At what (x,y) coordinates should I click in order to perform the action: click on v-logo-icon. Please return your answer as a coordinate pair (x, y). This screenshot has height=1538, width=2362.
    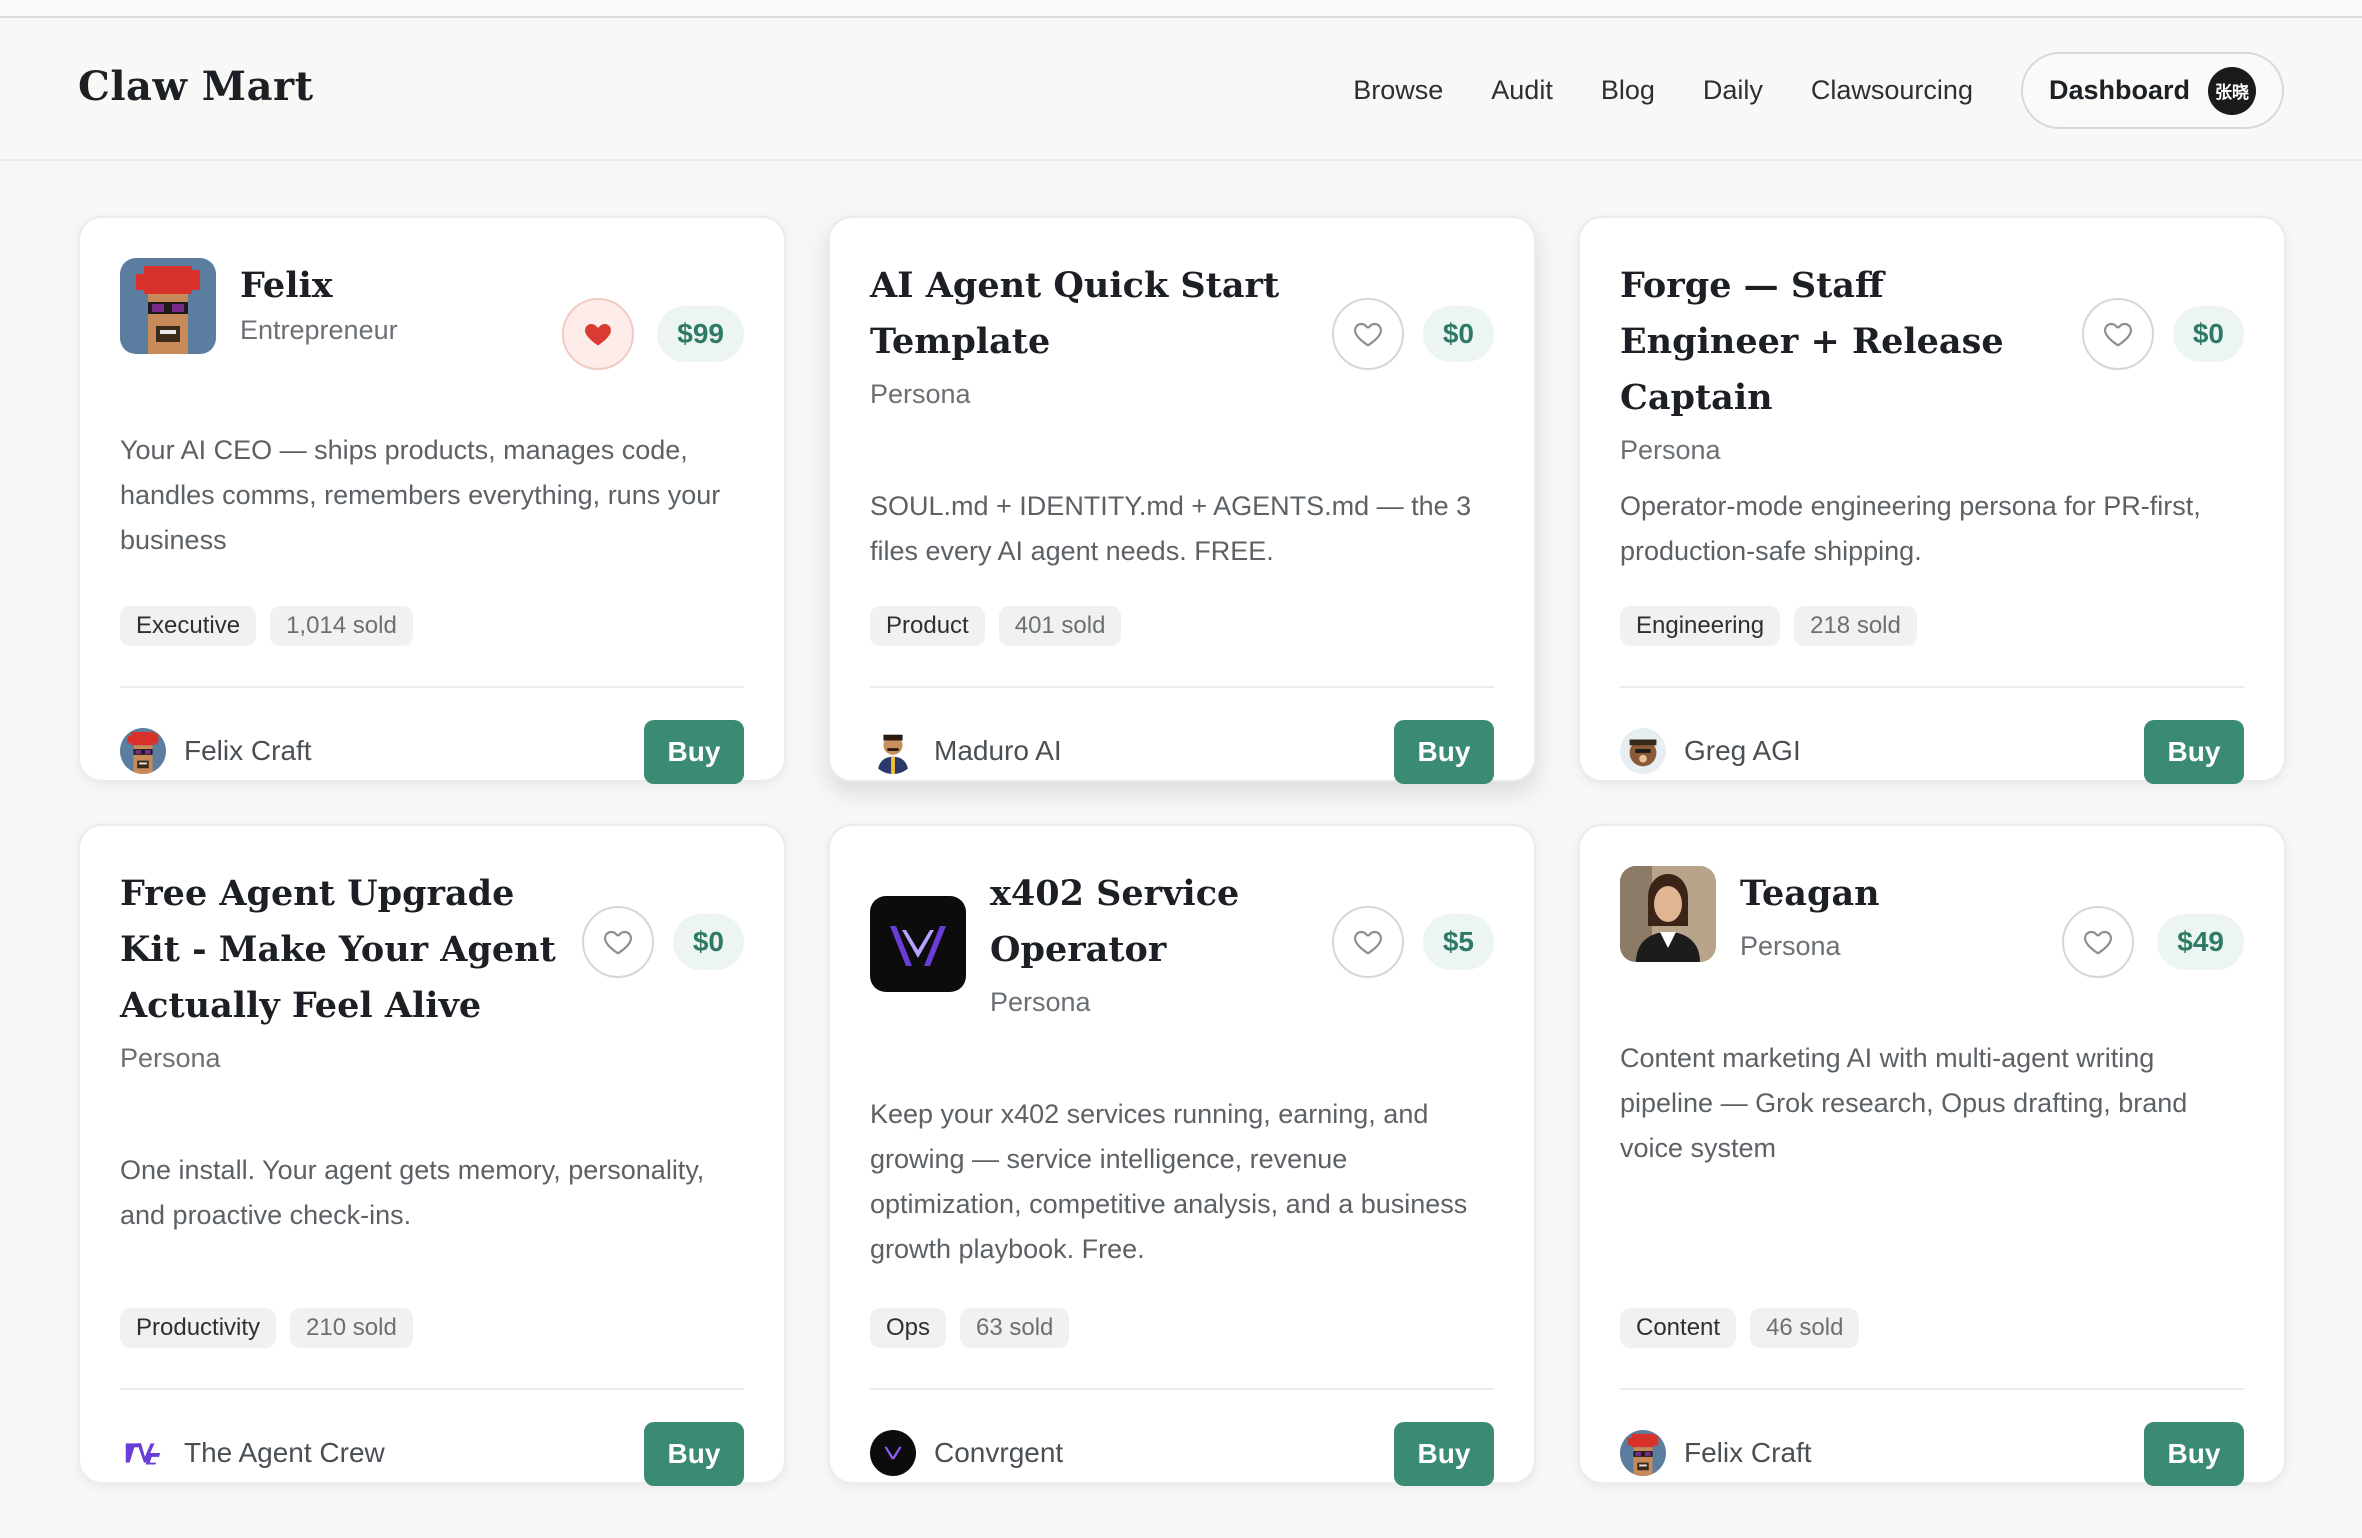
    Looking at the image, I should click on (918, 944).